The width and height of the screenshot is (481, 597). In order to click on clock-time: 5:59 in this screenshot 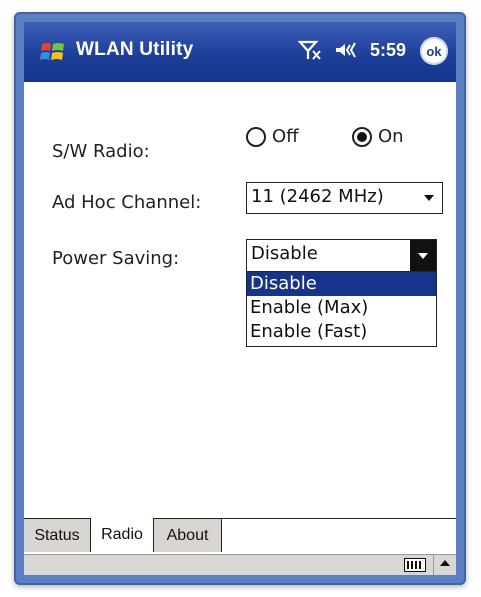, I will do `click(388, 50)`.